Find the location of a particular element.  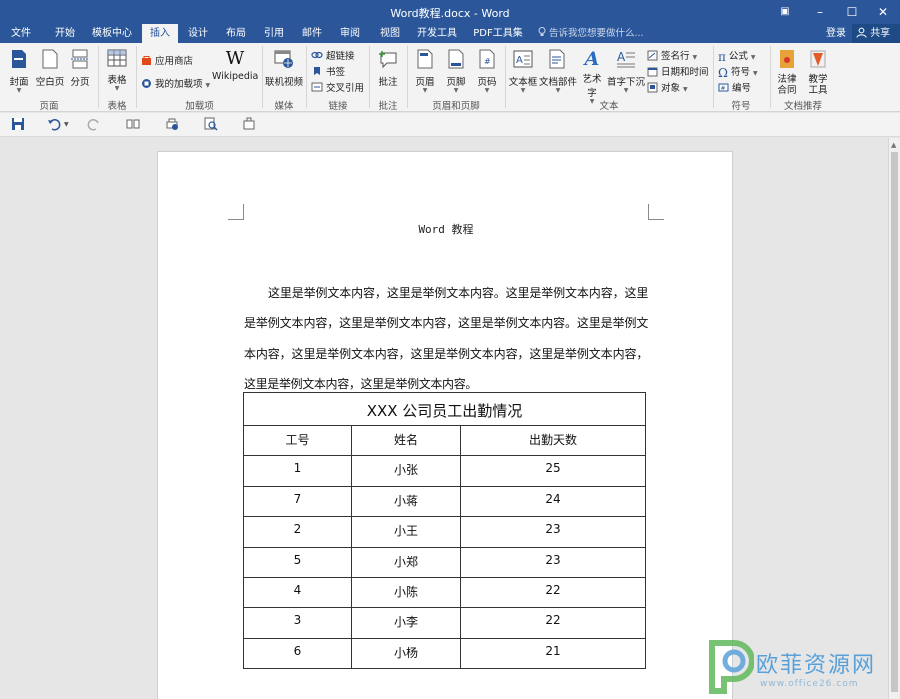

teaching-icon is located at coordinates (818, 60).